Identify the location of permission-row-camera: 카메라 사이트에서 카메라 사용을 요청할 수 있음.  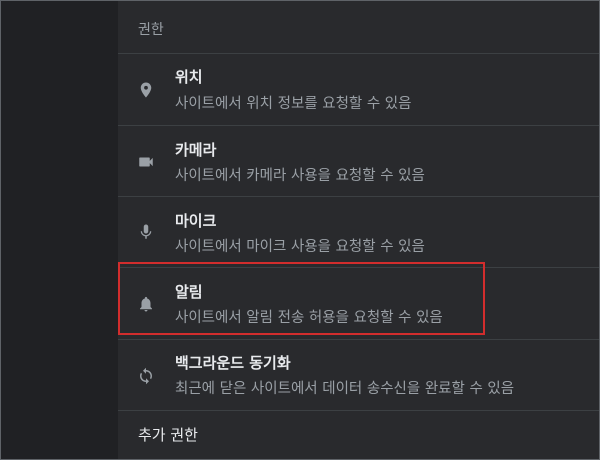
(358, 160).